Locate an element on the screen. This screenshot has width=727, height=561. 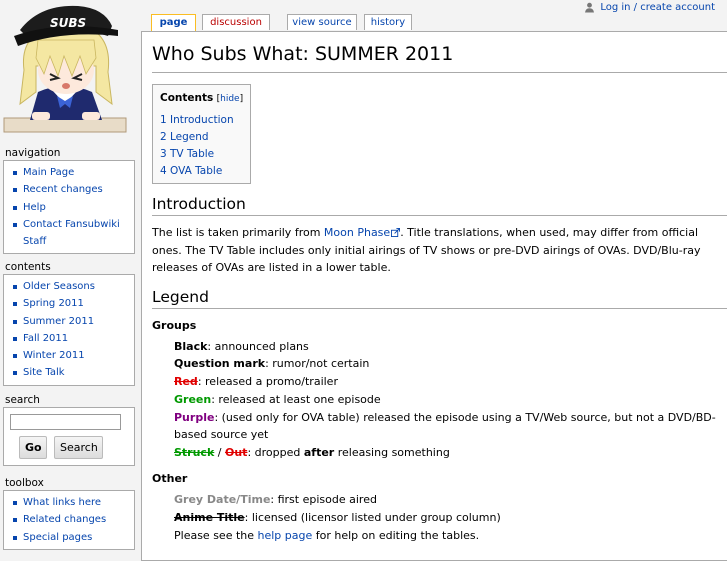
toc-item-ova-table: 4 OVA Table is located at coordinates (191, 171).